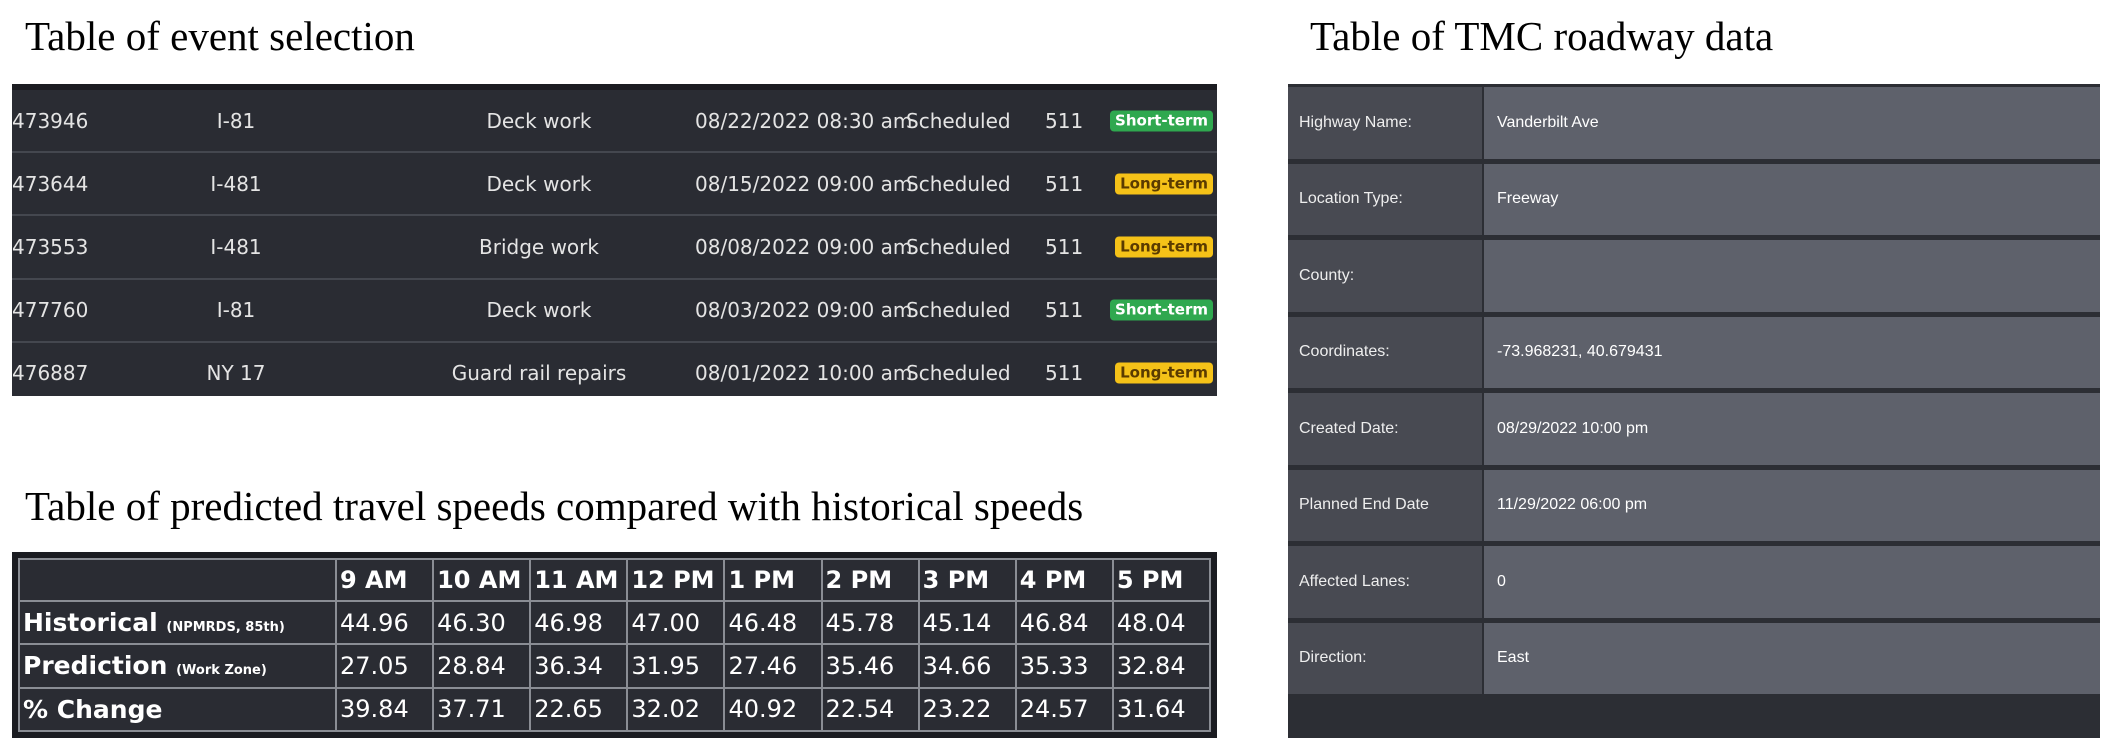 This screenshot has height=740, width=2103. Describe the element at coordinates (225, 628) in the screenshot. I see `row-label-note: (NPMRDS, 85th)` at that location.